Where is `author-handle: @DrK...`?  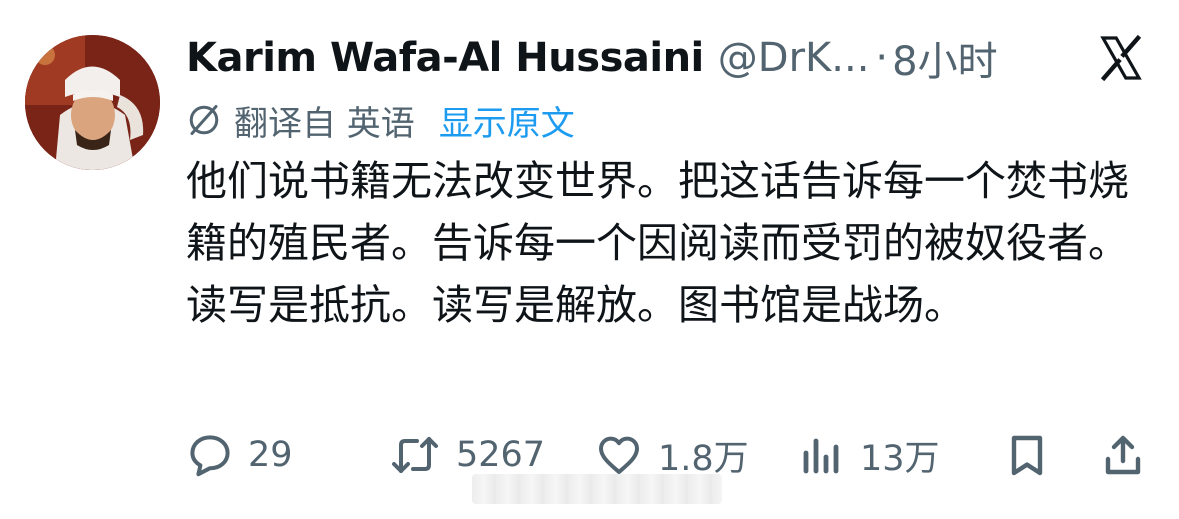 author-handle: @DrK... is located at coordinates (794, 58).